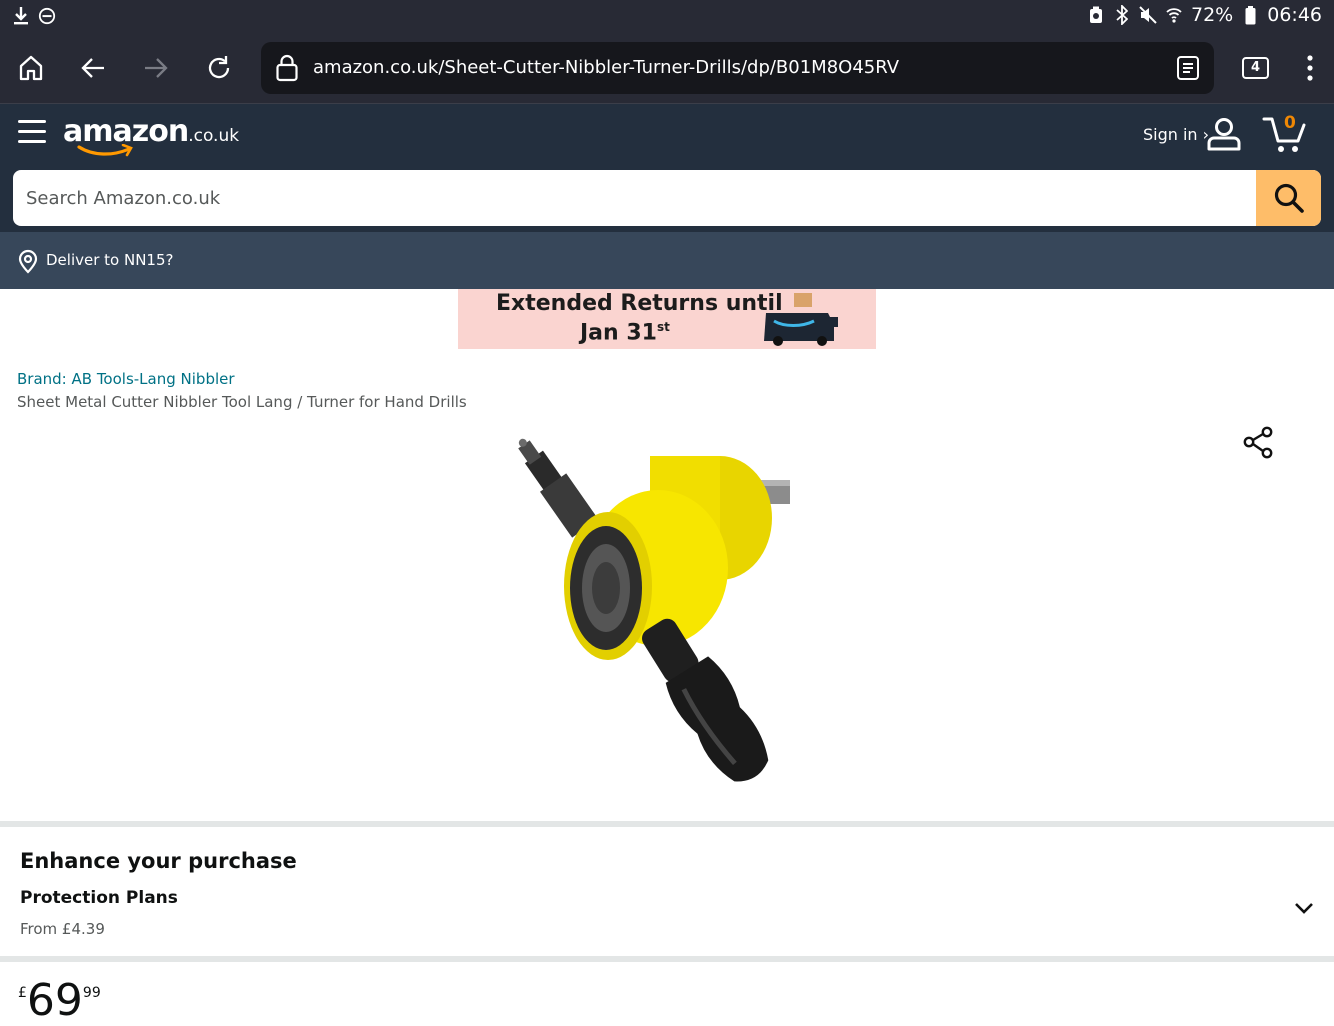 The image size is (1334, 1026). Describe the element at coordinates (667, 319) in the screenshot. I see `extended-returns-banner: Extended Returns until Jan 31st` at that location.